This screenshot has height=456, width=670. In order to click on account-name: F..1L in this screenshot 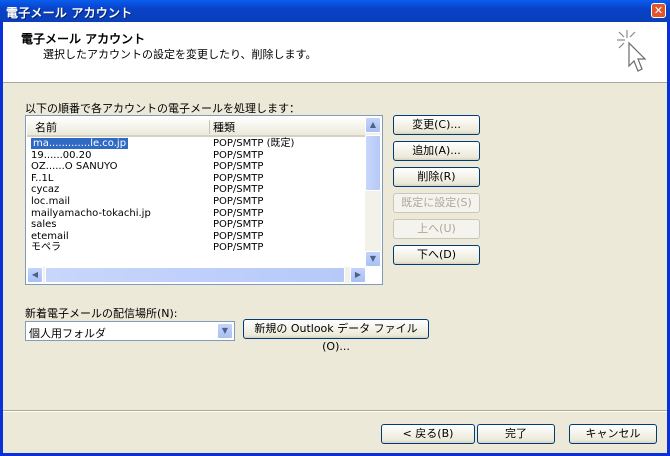, I will do `click(42, 178)`.